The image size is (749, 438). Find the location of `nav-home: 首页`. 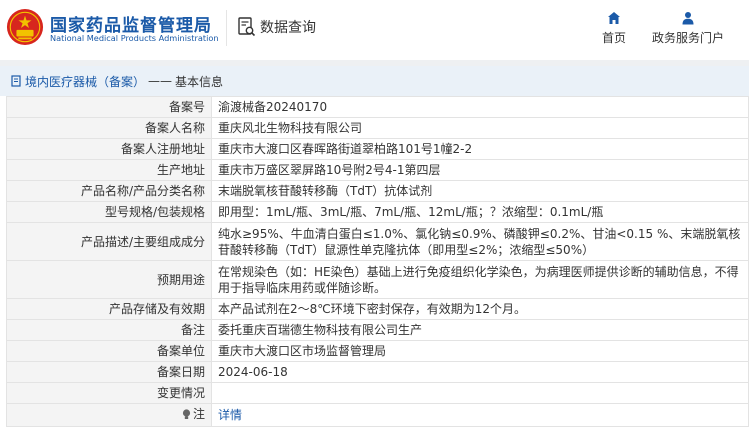

nav-home: 首页 is located at coordinates (614, 28).